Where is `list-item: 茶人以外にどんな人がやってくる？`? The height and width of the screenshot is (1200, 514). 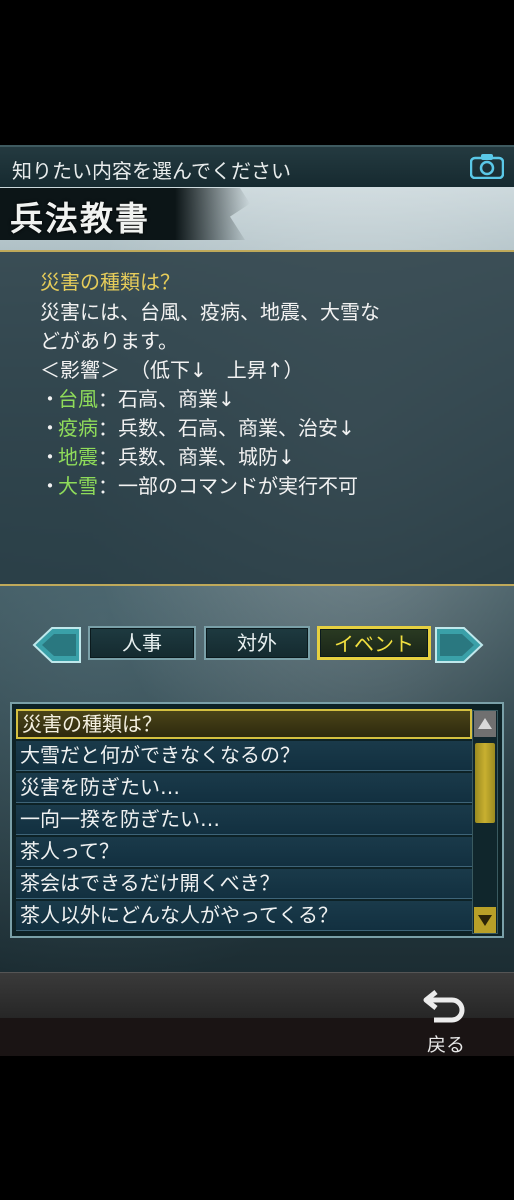 list-item: 茶人以外にどんな人がやってくる？ is located at coordinates (244, 916).